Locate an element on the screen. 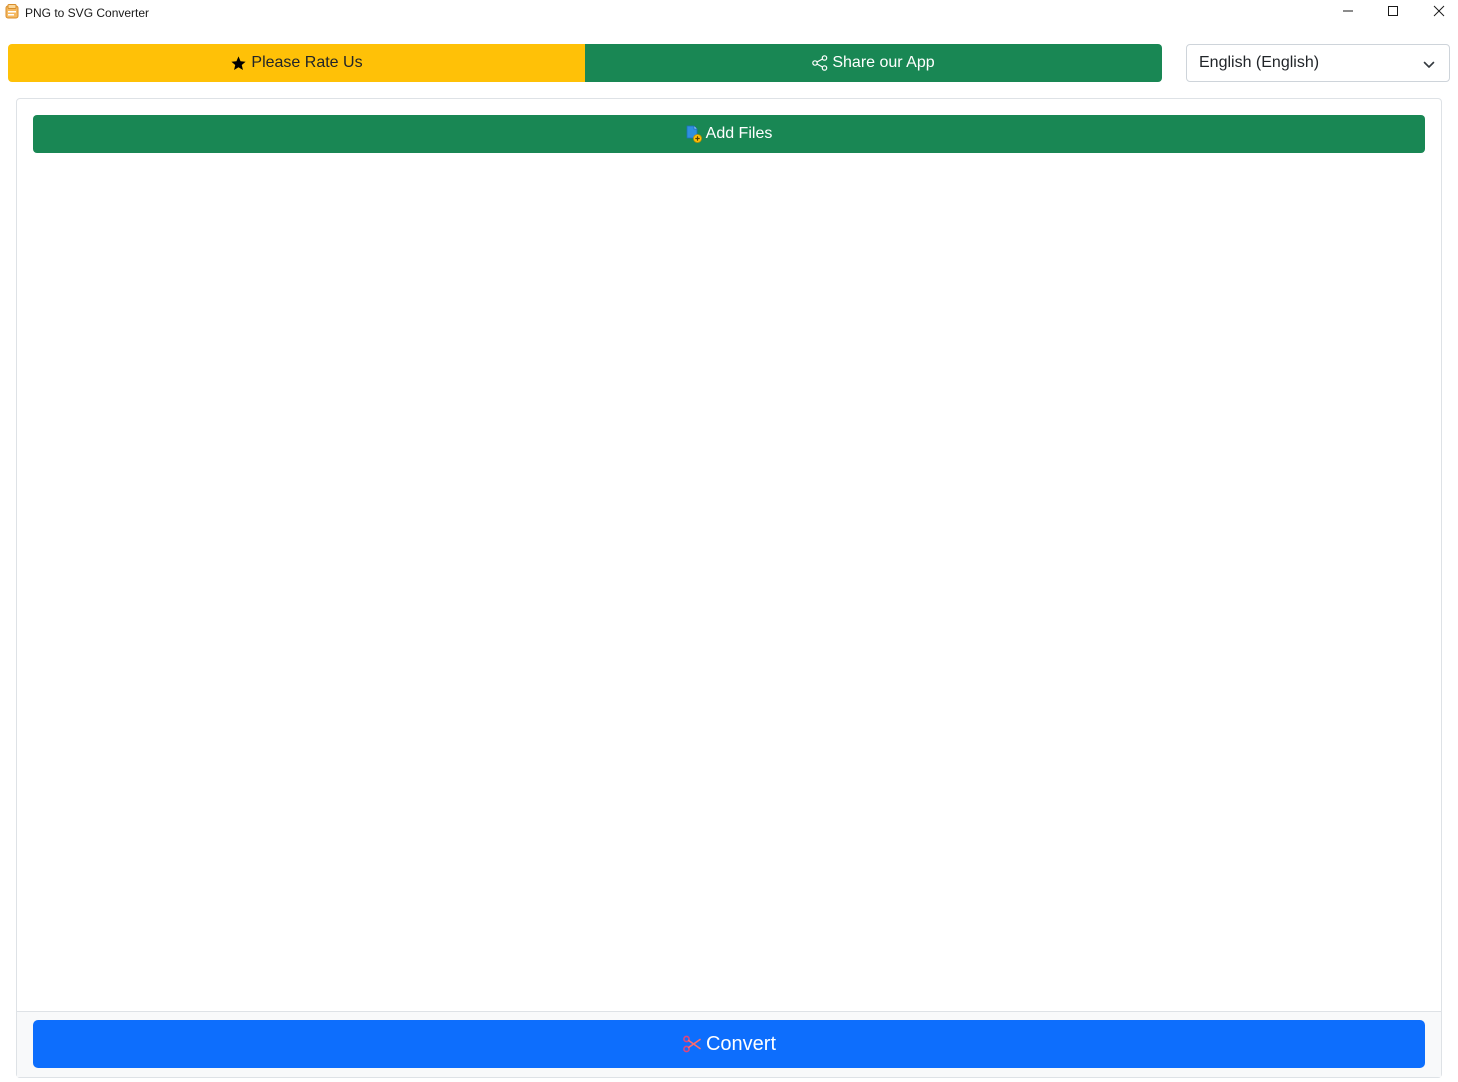 The image size is (1458, 1082). share-app-label: Share our App is located at coordinates (883, 62).